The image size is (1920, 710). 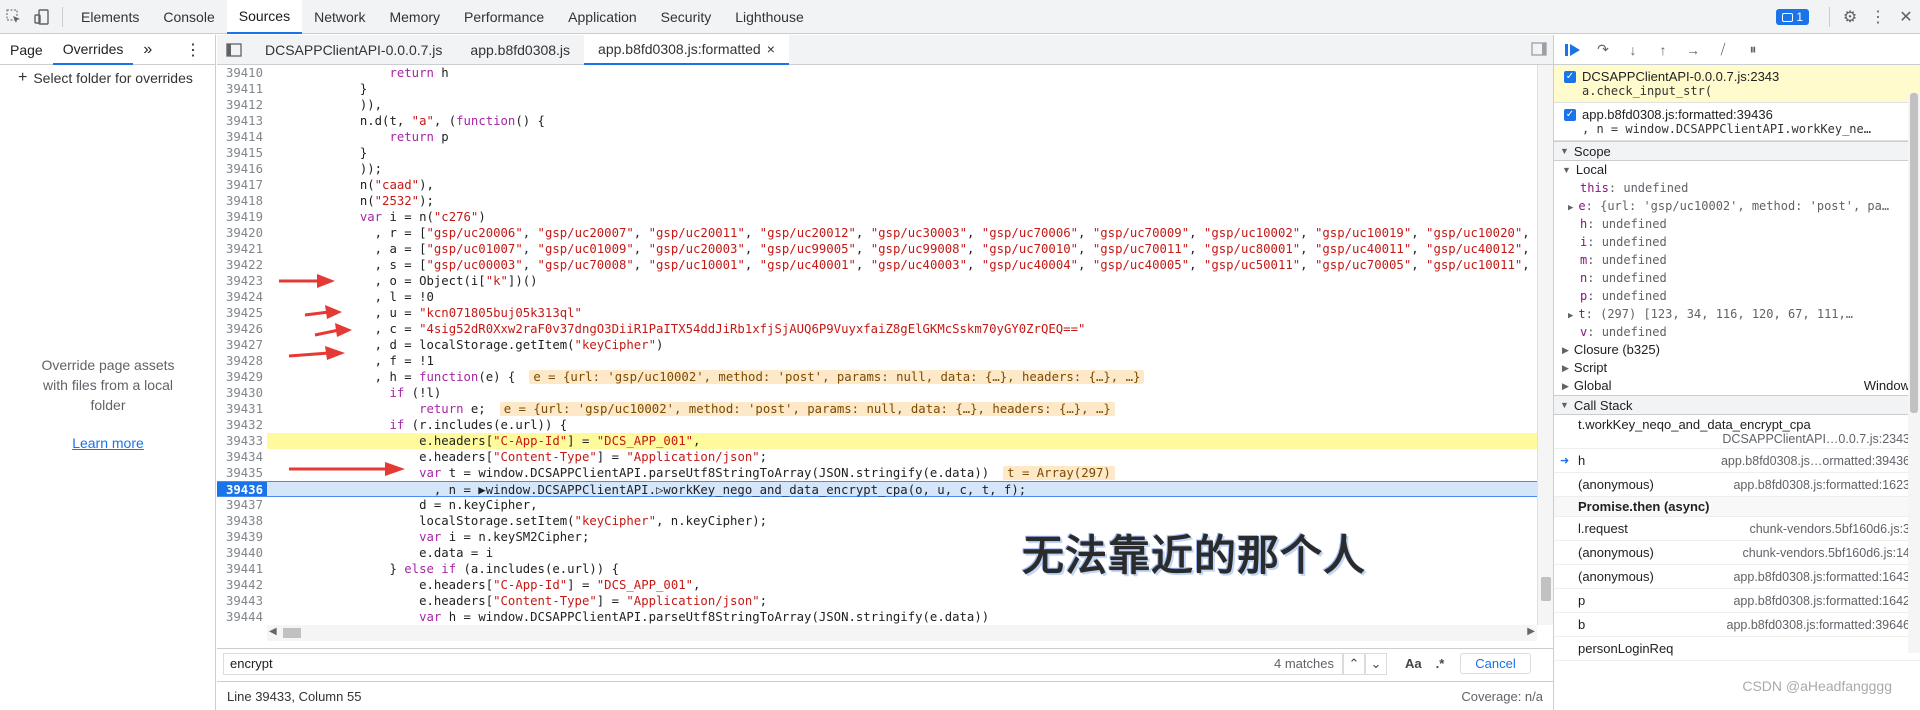 I want to click on scope-variable: m: undefined, so click(x=1737, y=260).